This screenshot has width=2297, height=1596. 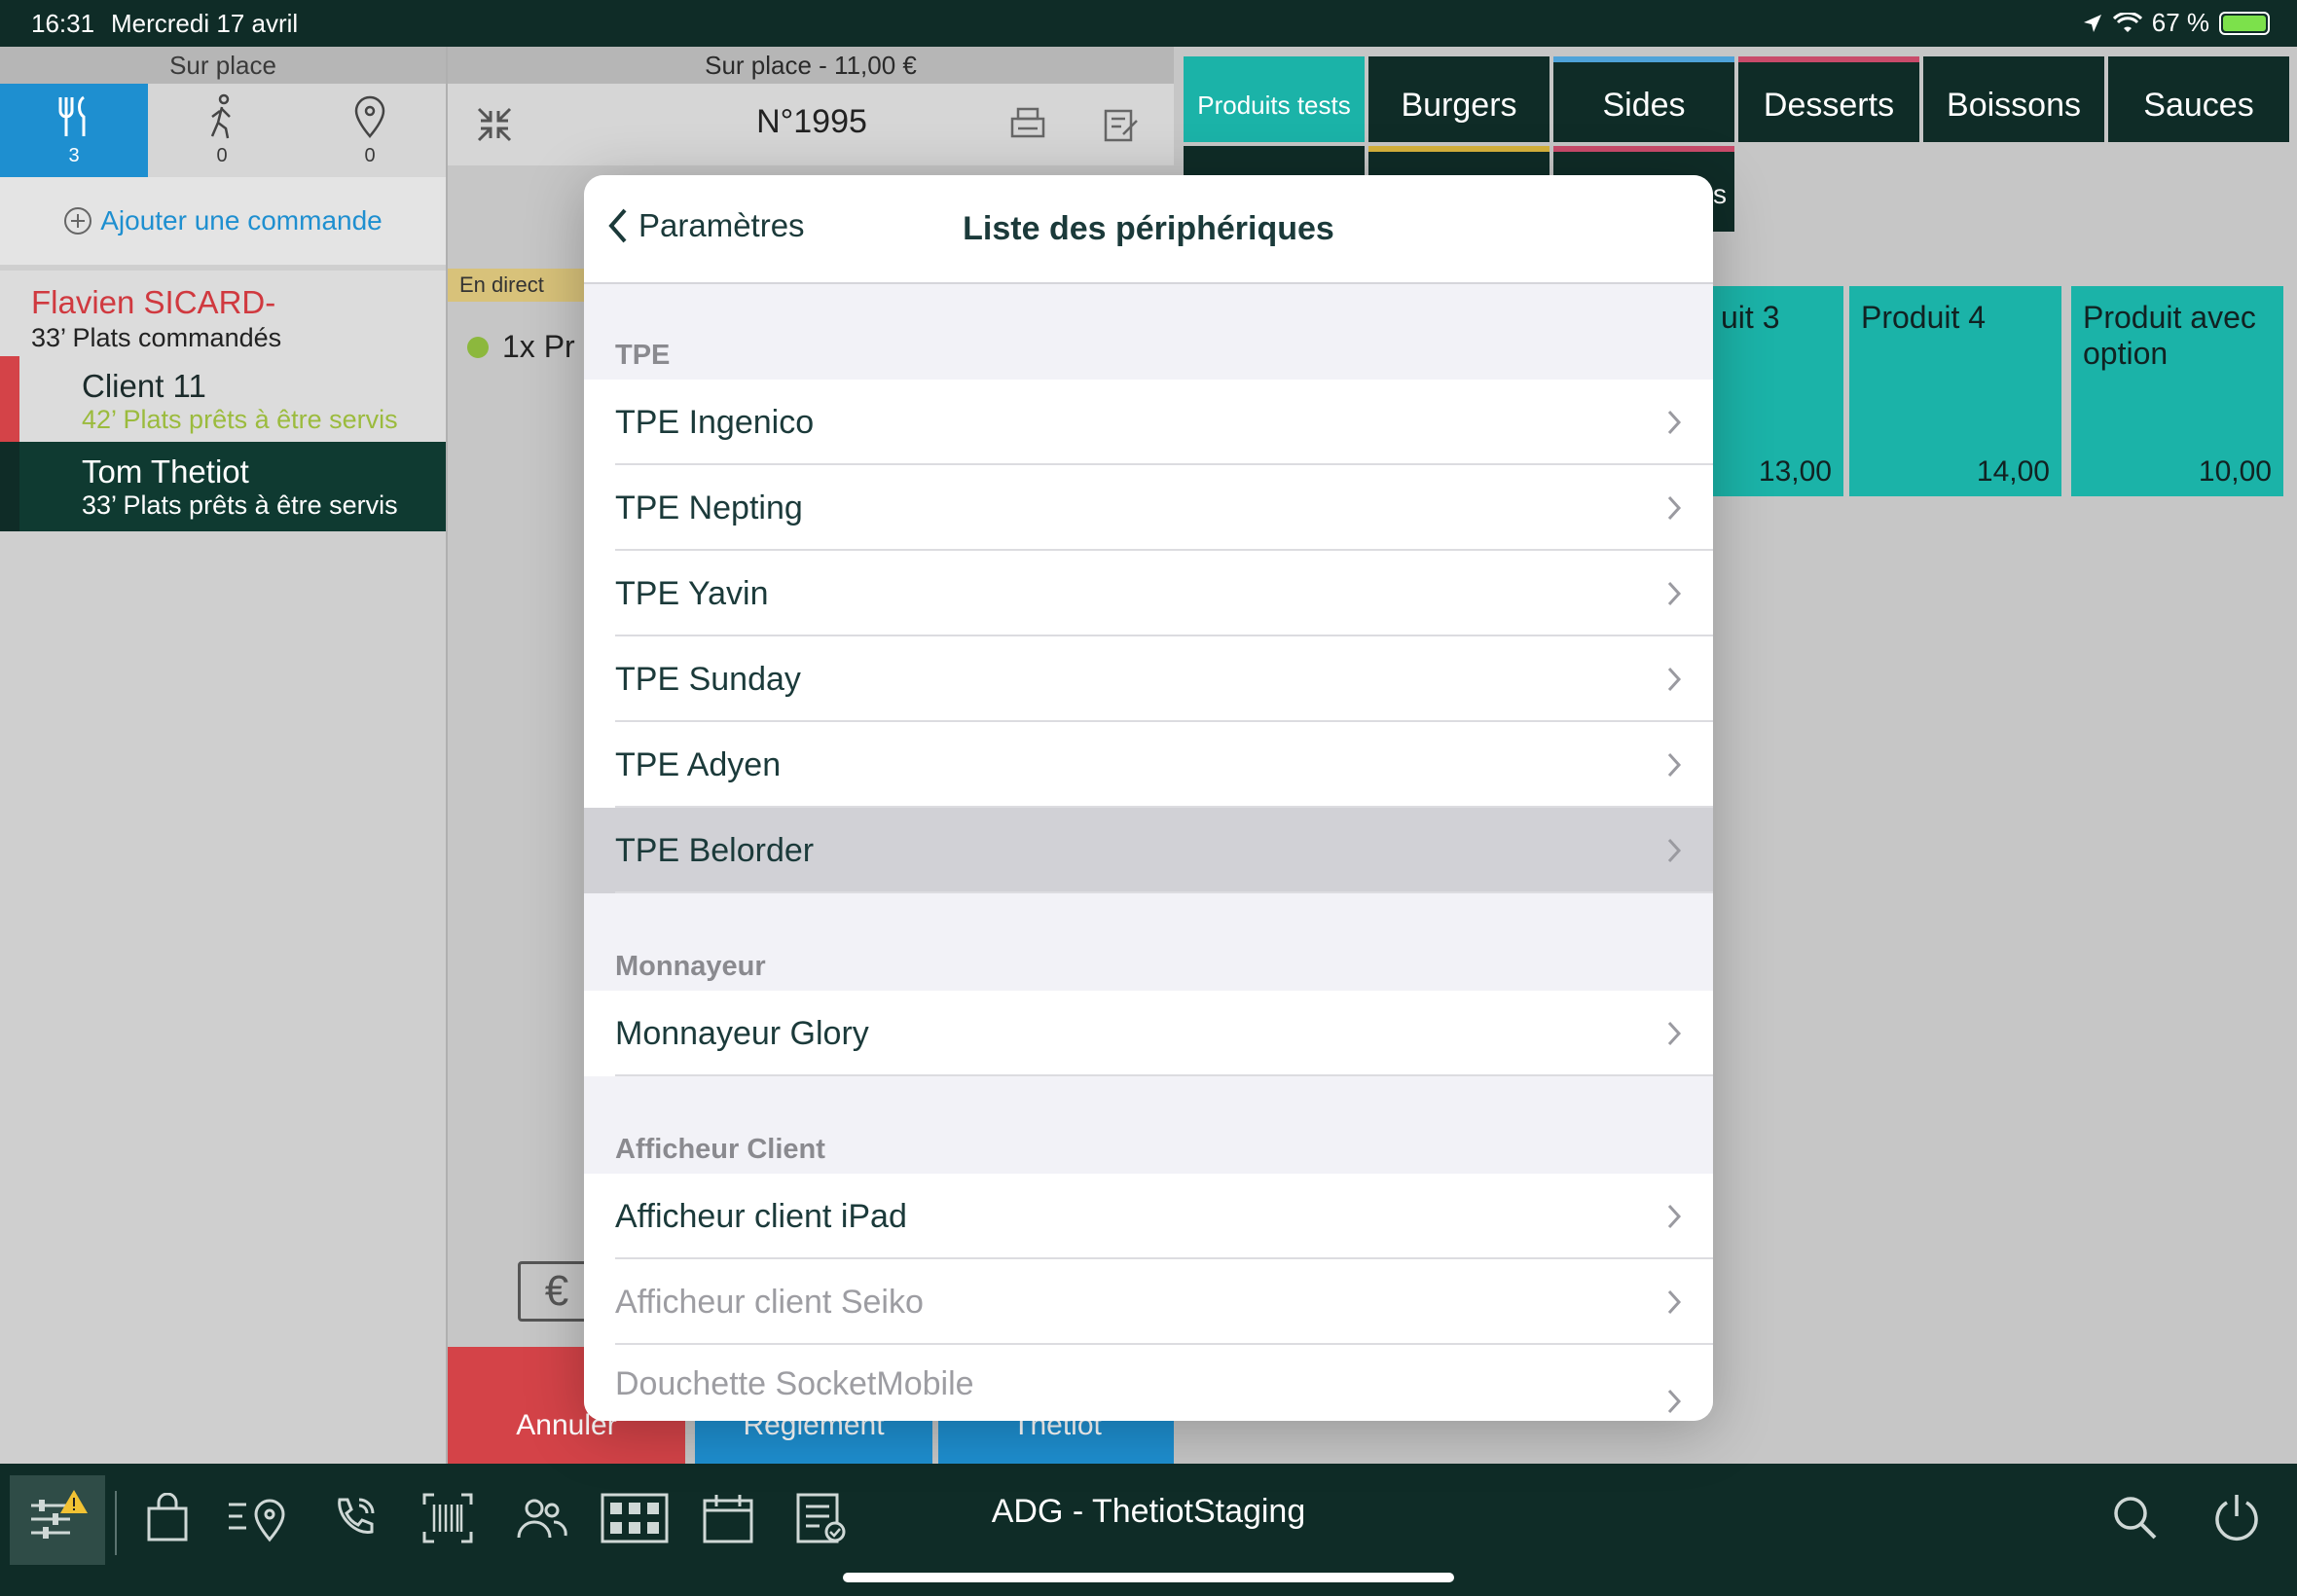 I want to click on fork-knife-icon, so click(x=72, y=115).